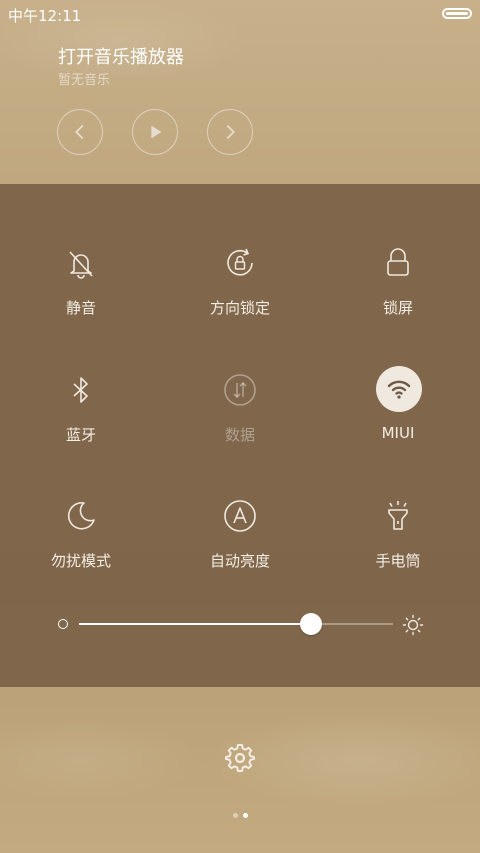 The image size is (480, 853). I want to click on tile-label: 蓝牙, so click(80, 435).